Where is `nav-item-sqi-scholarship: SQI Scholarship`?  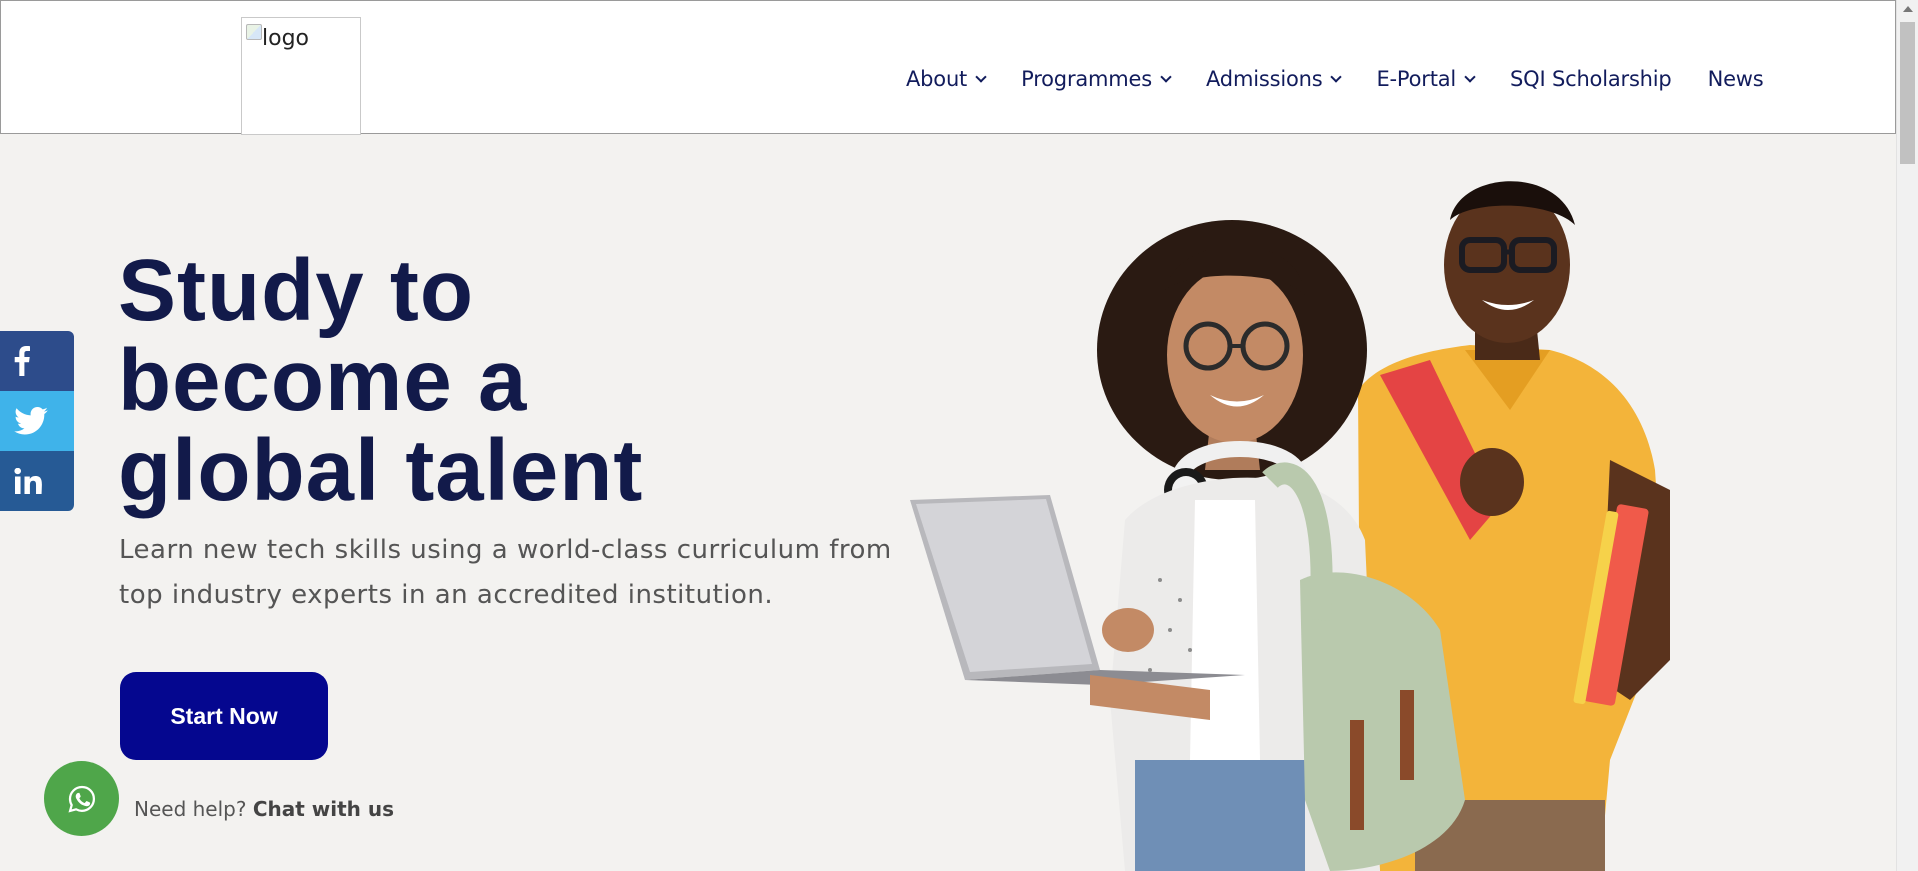
nav-item-sqi-scholarship: SQI Scholarship is located at coordinates (1591, 79).